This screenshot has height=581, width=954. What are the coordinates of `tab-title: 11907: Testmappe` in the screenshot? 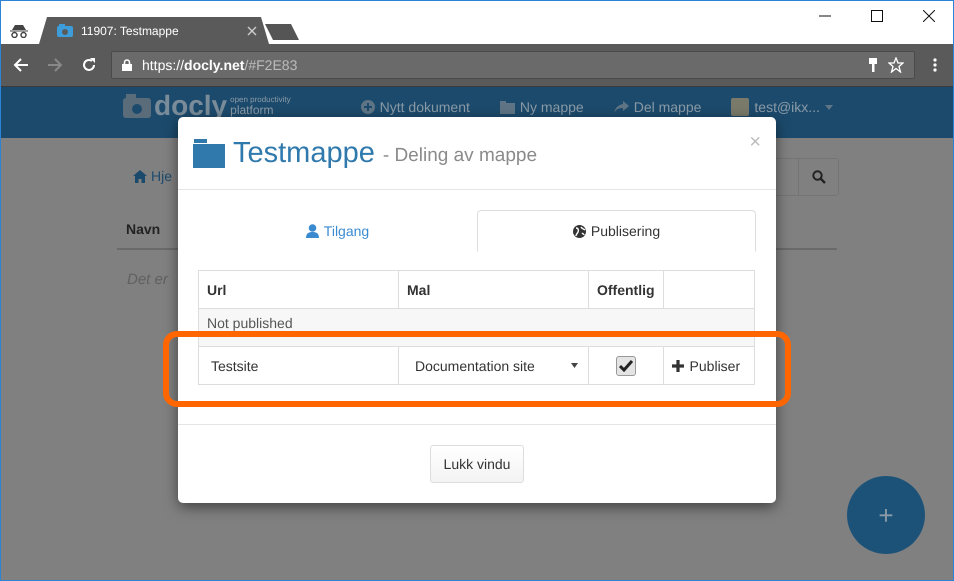 It's located at (130, 31).